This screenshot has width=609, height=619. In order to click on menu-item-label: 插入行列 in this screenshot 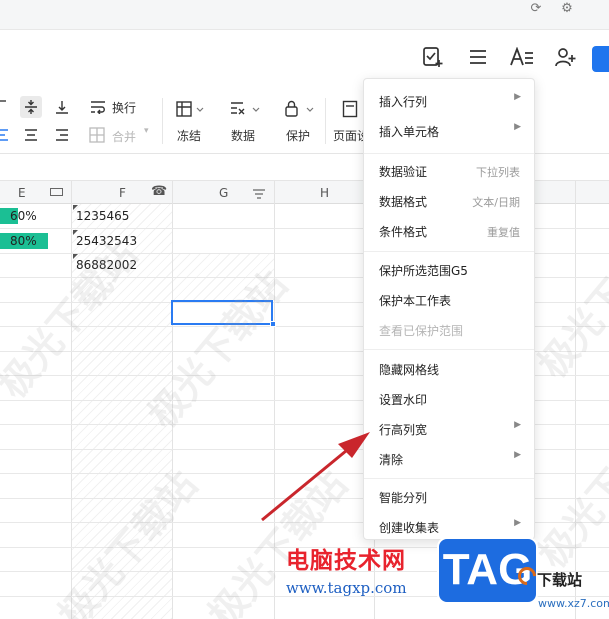, I will do `click(403, 102)`.